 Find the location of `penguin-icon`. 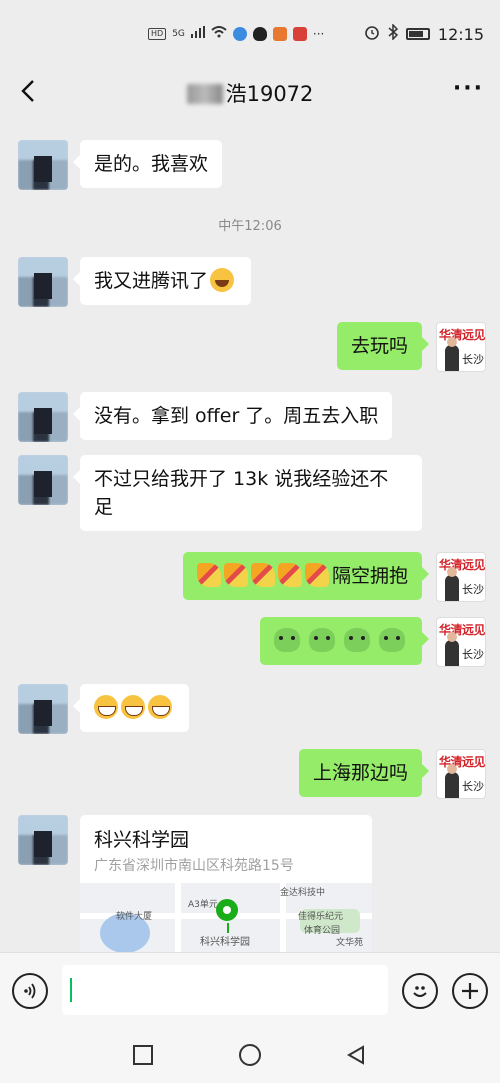

penguin-icon is located at coordinates (259, 33).